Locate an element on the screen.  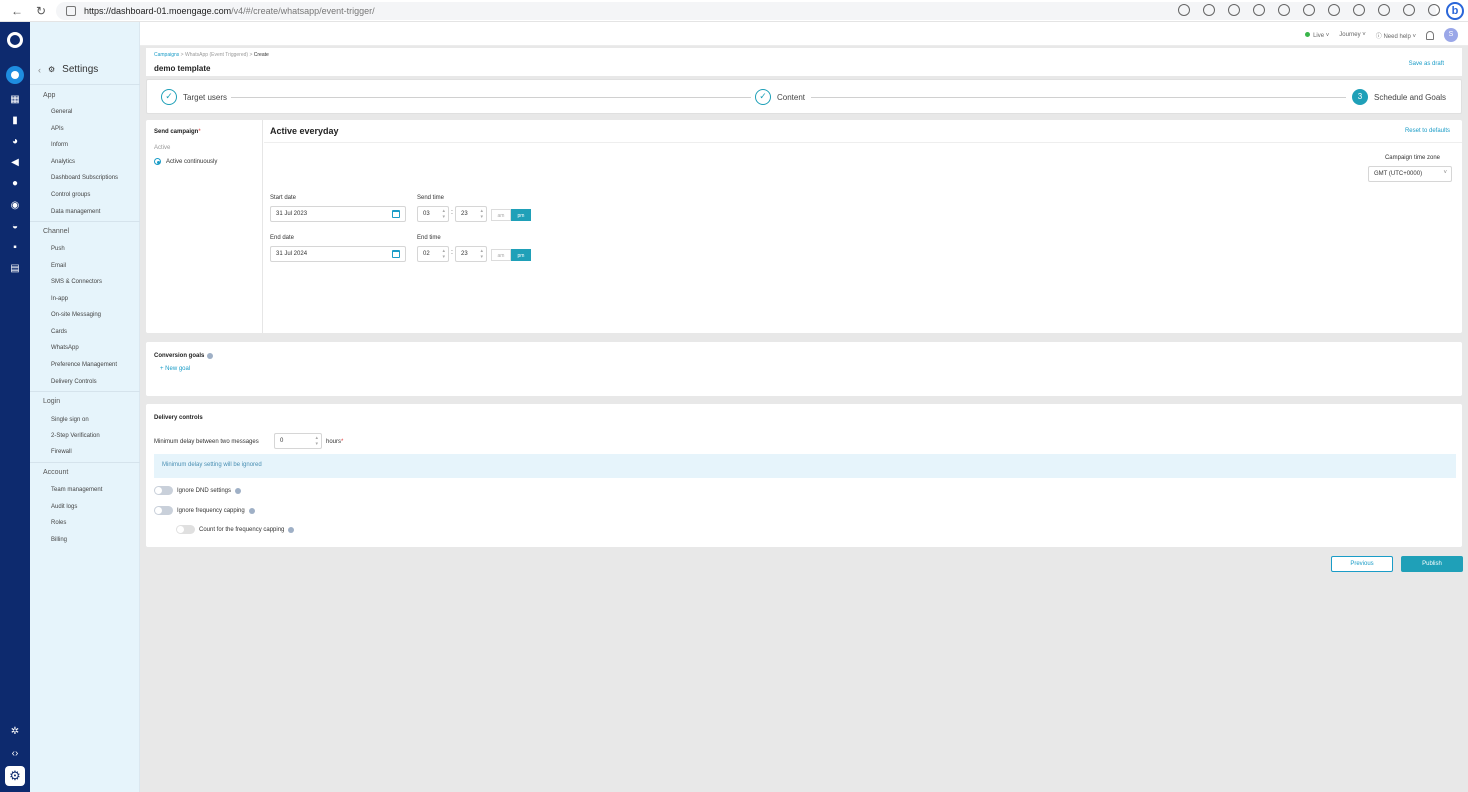
sidebar-item-general: General is located at coordinates (61, 112).